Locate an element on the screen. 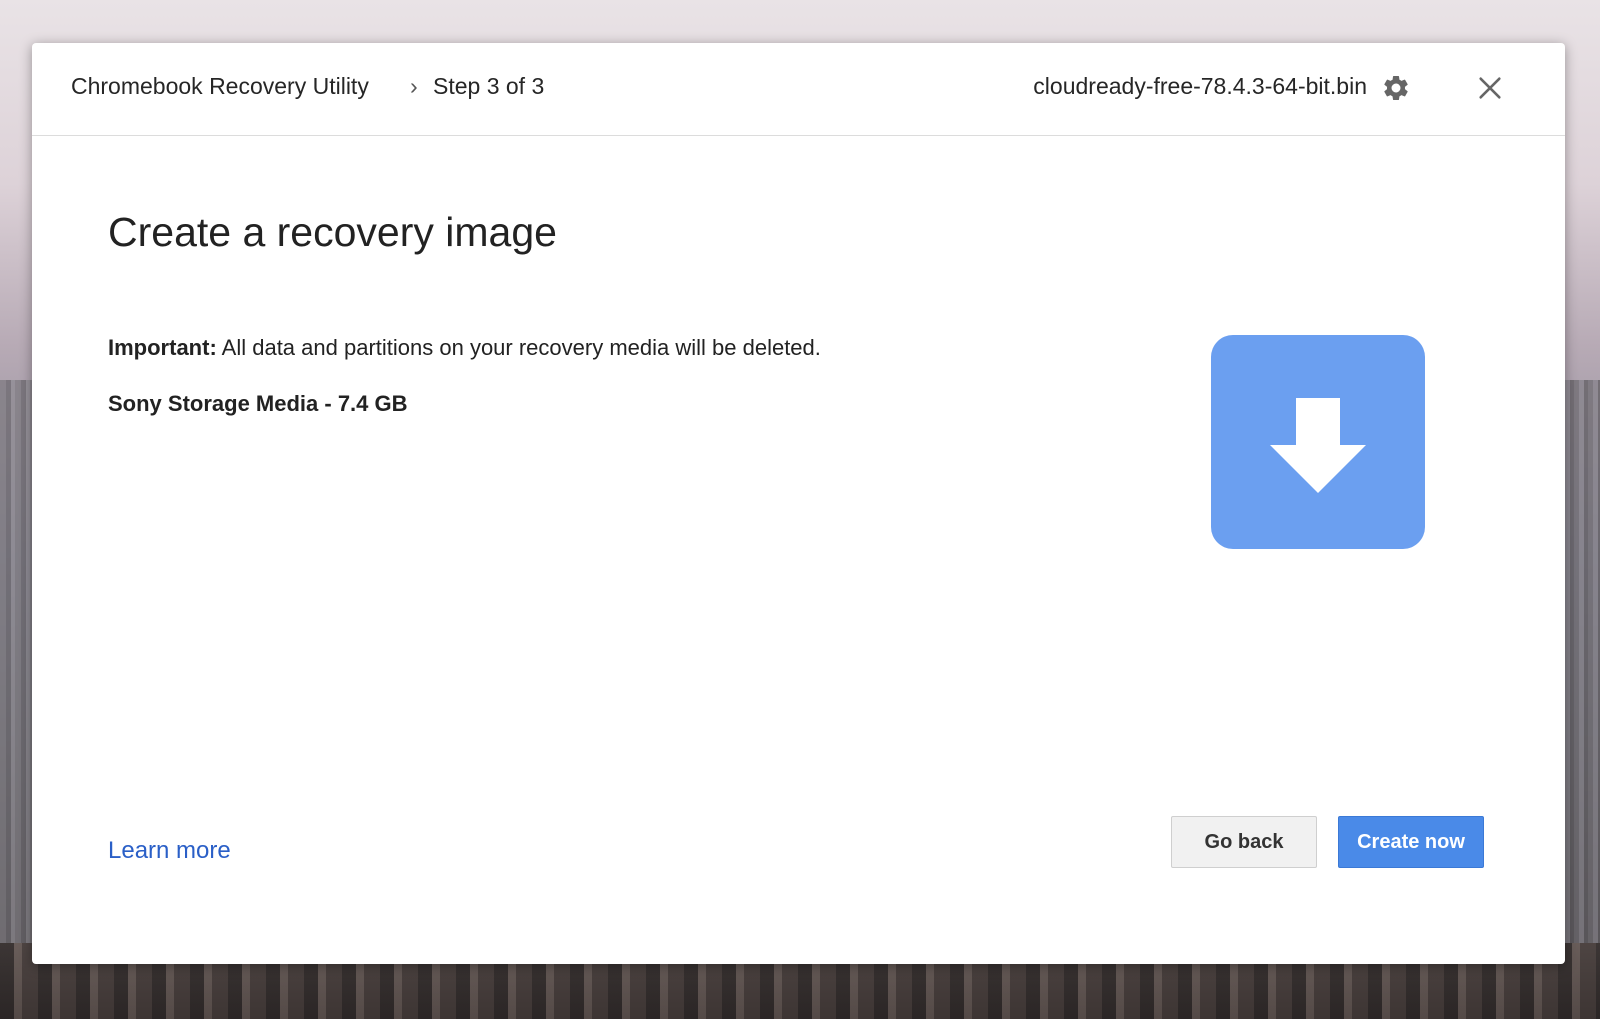 The width and height of the screenshot is (1600, 1019). page-title: Create a recovery image is located at coordinates (332, 232).